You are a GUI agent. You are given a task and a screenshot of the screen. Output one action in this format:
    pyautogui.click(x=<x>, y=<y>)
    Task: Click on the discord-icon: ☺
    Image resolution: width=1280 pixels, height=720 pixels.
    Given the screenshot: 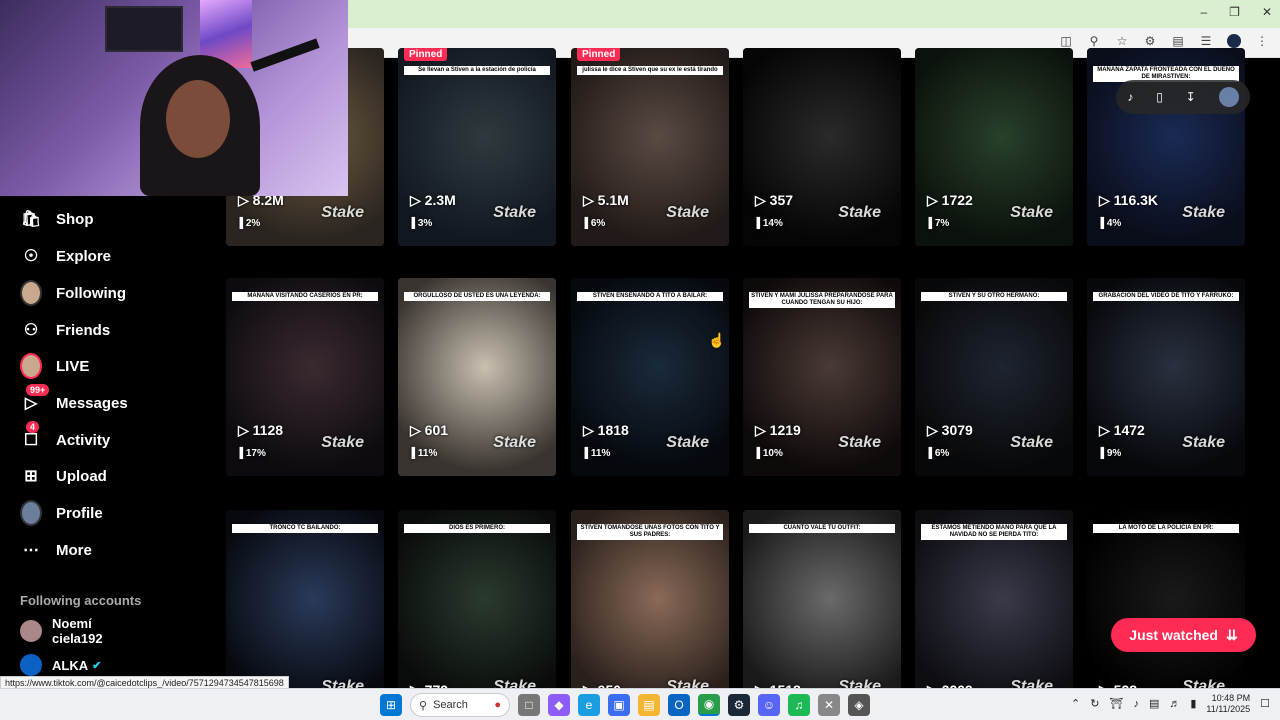 What is the action you would take?
    pyautogui.click(x=769, y=705)
    